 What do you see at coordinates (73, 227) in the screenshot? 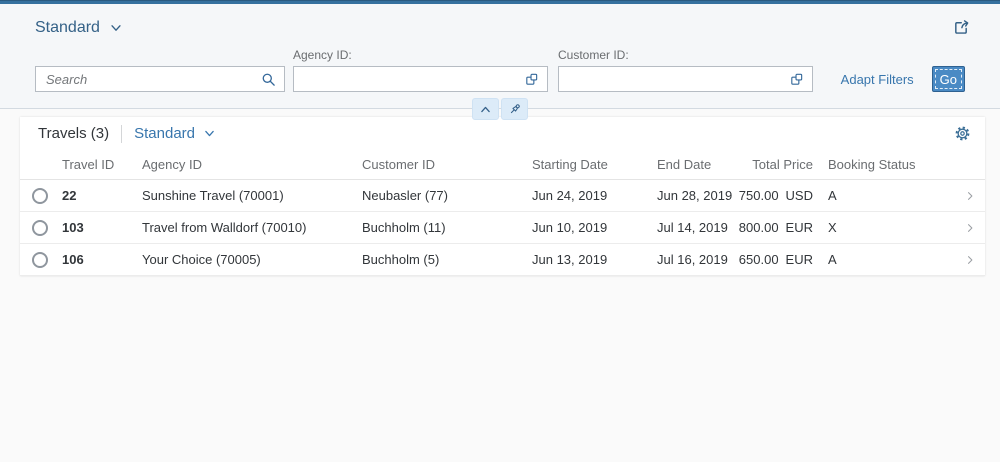
I see `cell-travel-id: 103` at bounding box center [73, 227].